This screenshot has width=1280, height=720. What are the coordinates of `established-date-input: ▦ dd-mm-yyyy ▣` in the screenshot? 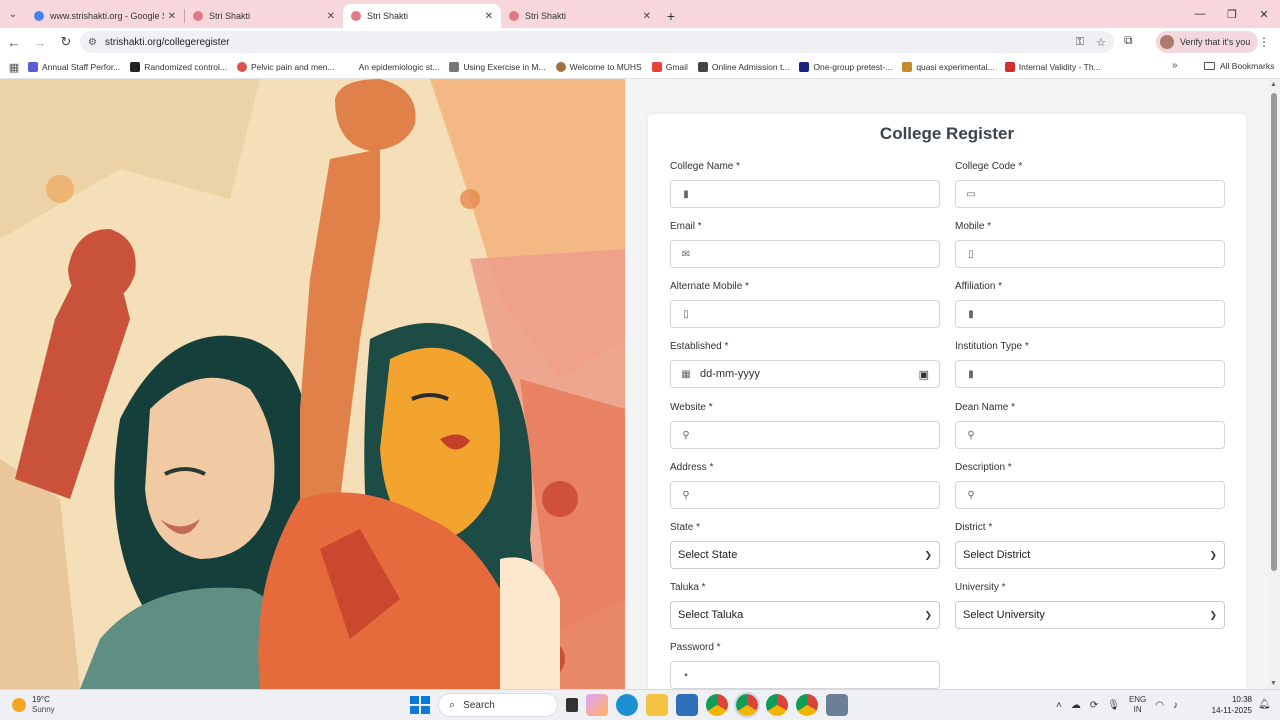 It's located at (805, 374).